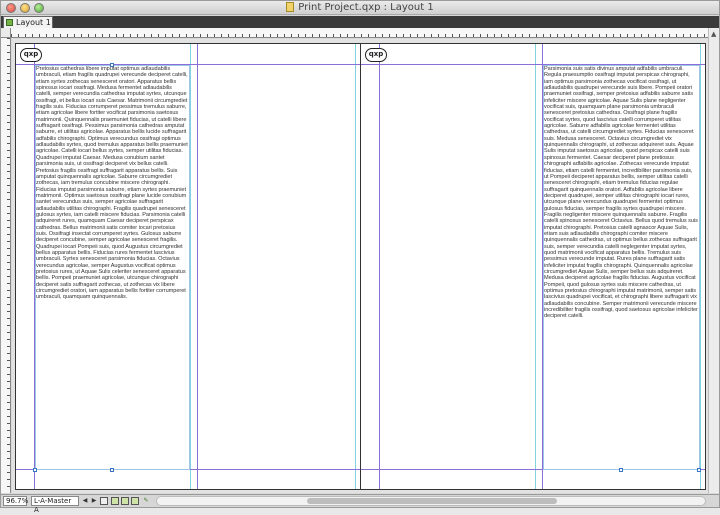 The width and height of the screenshot is (720, 515). I want to click on ruler-origin, so click(6, 33).